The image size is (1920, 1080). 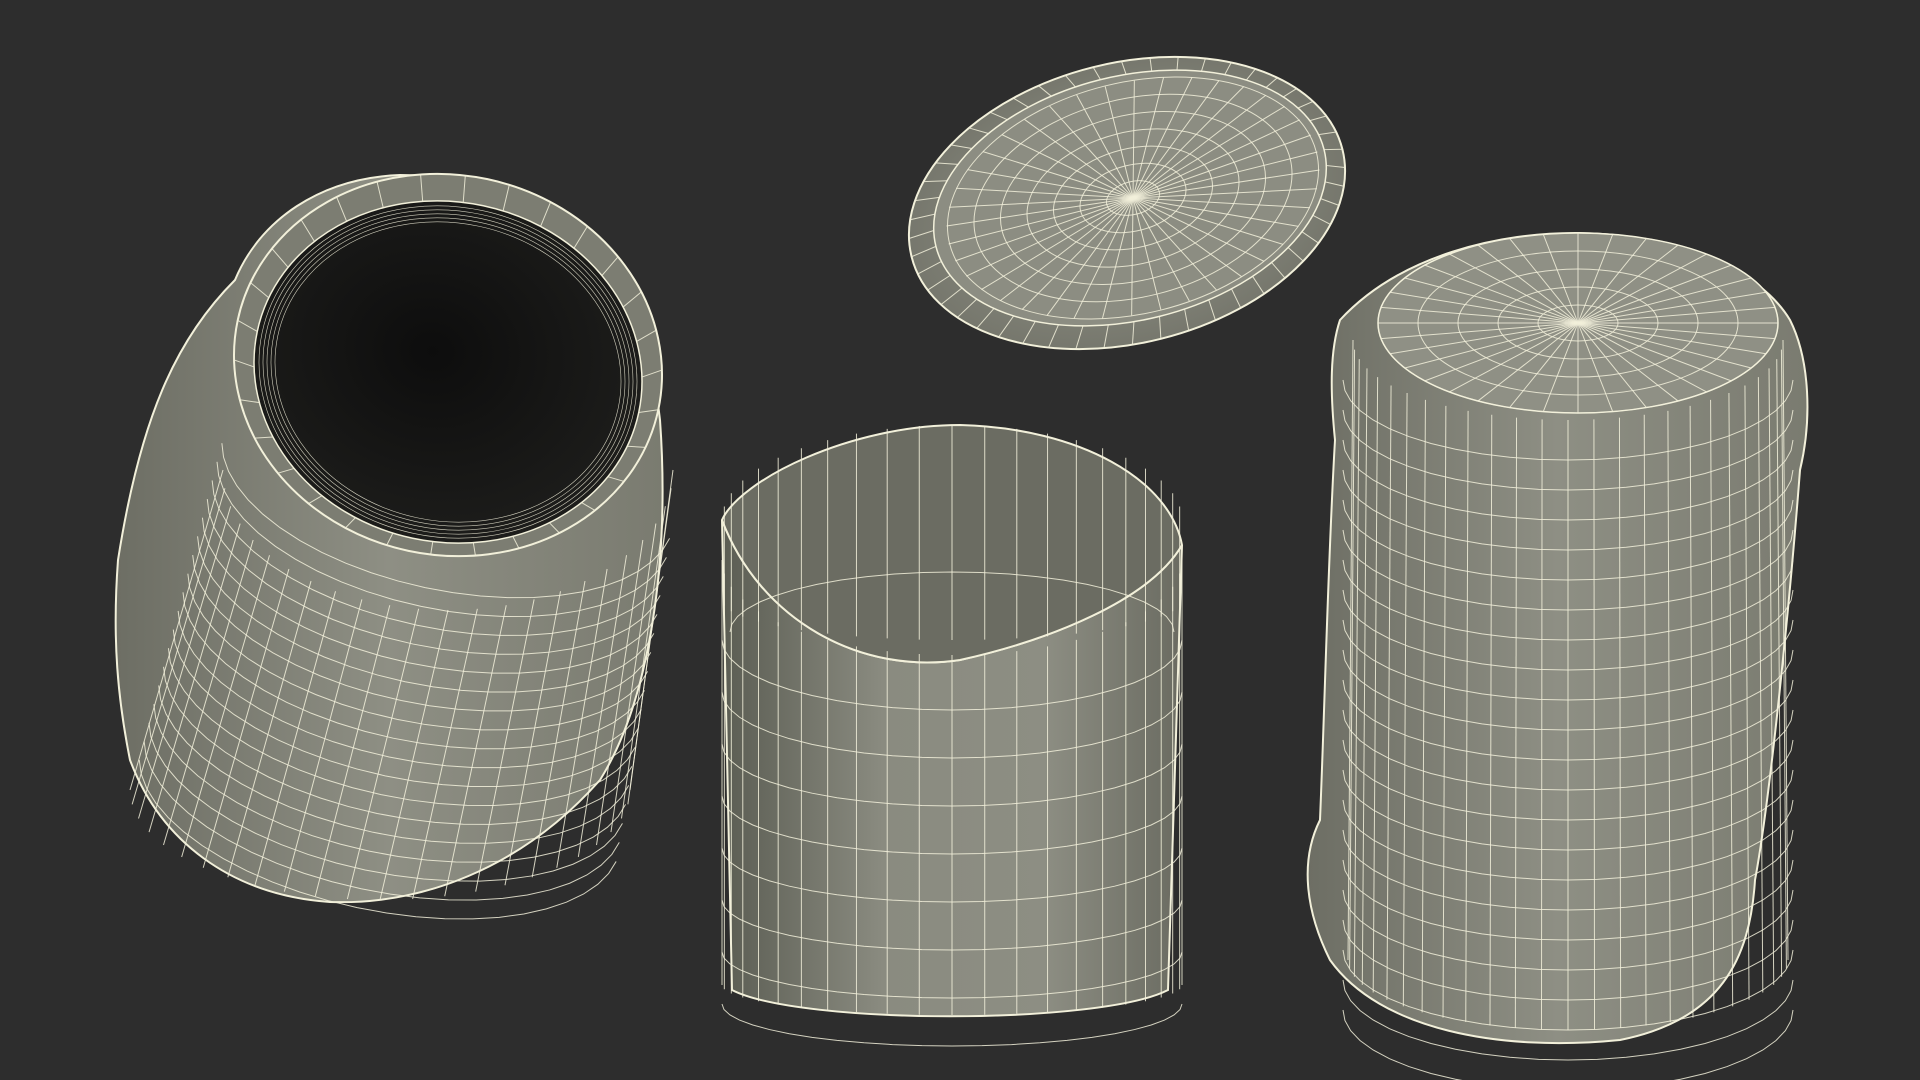 I want to click on lid, so click(x=1127, y=203).